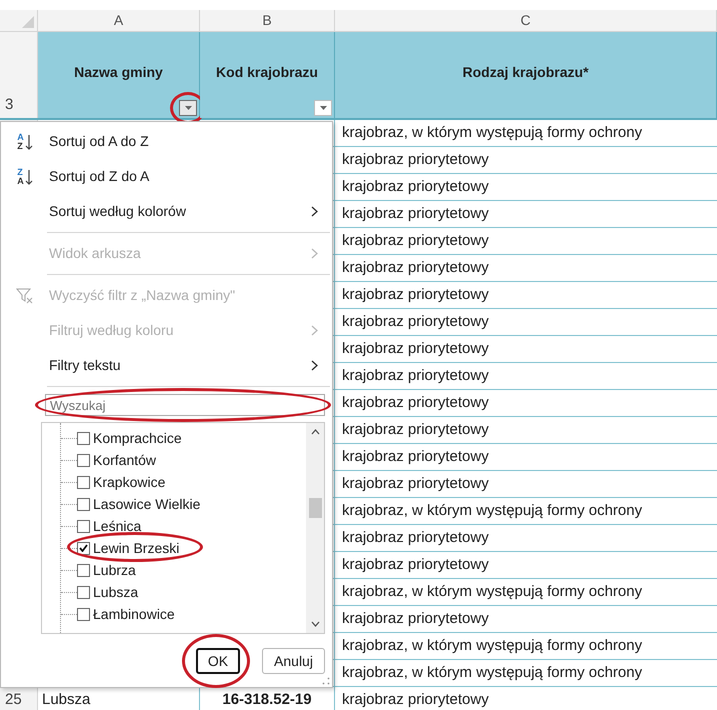  I want to click on list-item-label: Lewin Brzeski, so click(136, 548).